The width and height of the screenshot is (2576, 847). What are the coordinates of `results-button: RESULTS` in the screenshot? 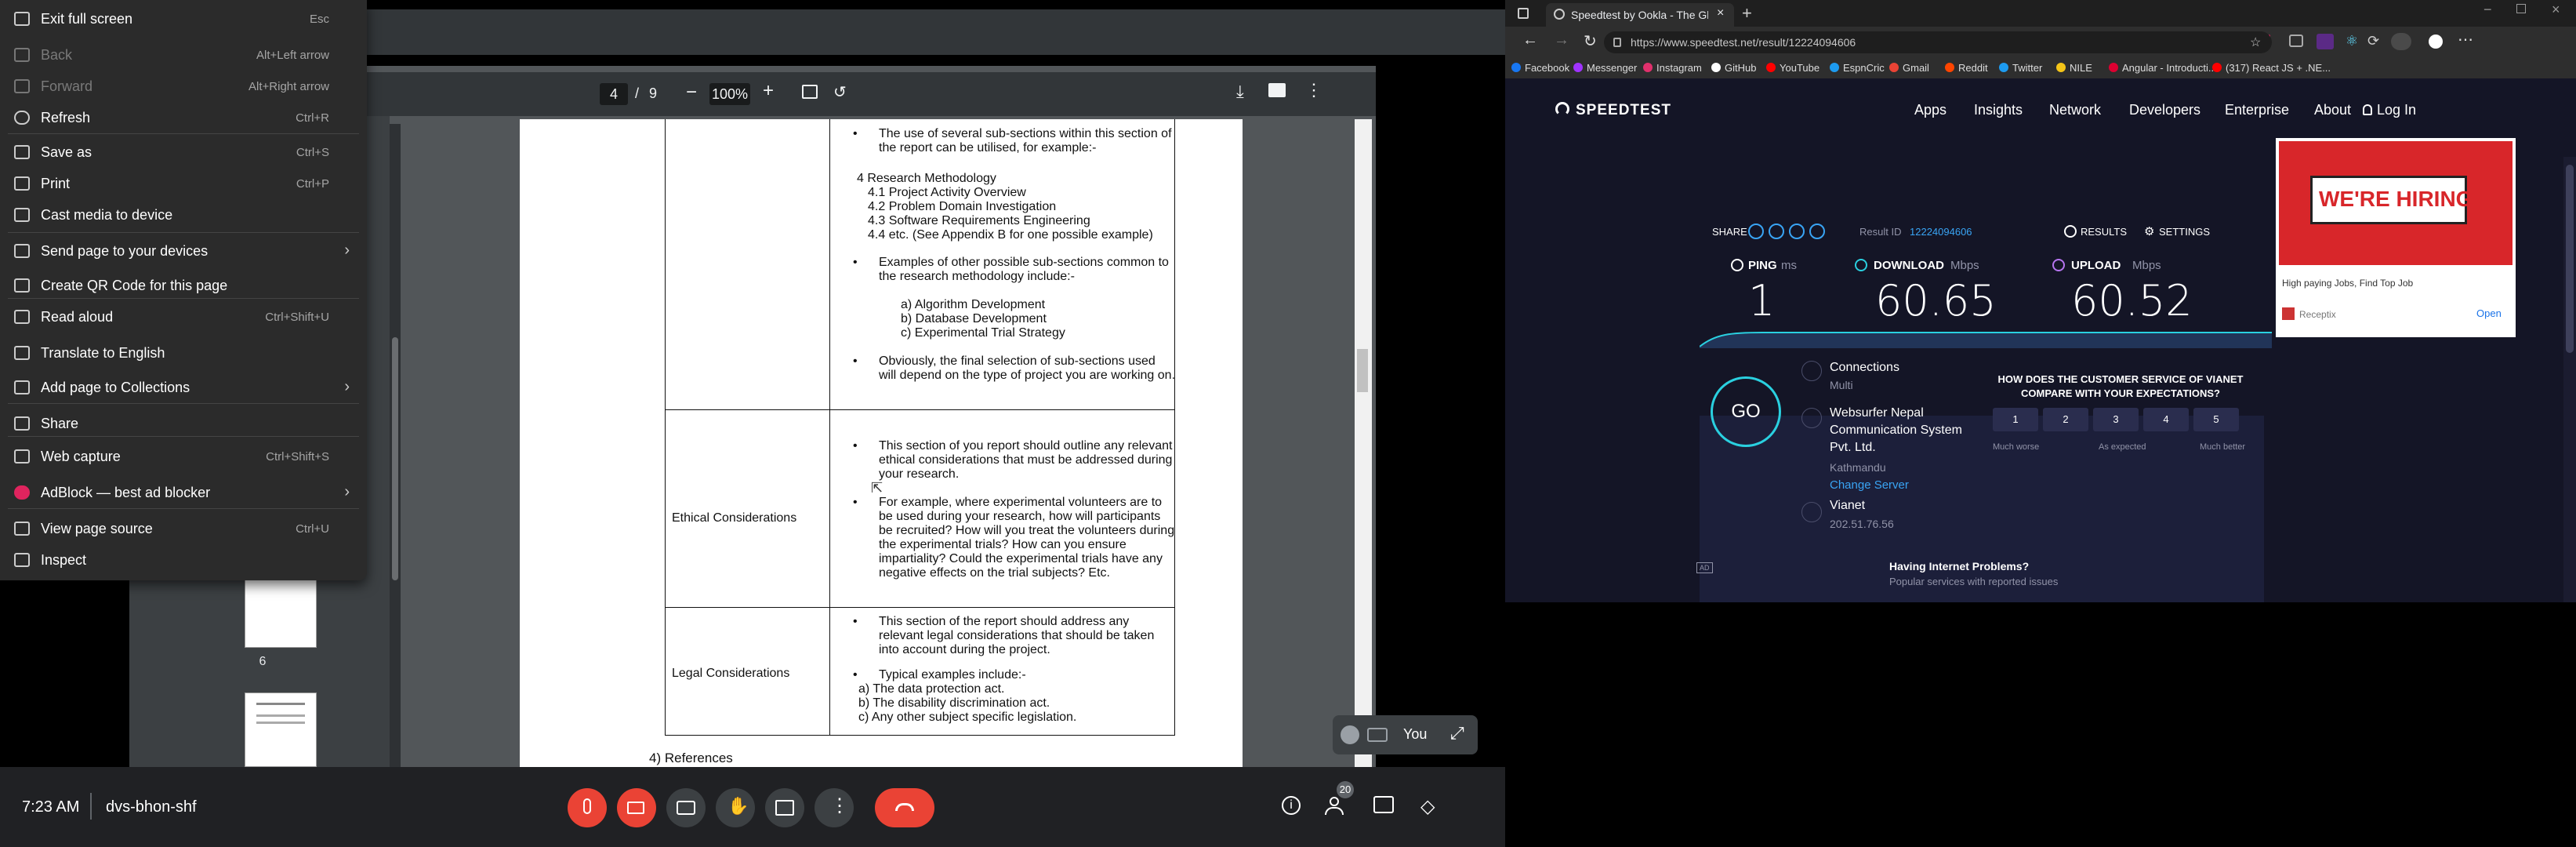 It's located at (2104, 232).